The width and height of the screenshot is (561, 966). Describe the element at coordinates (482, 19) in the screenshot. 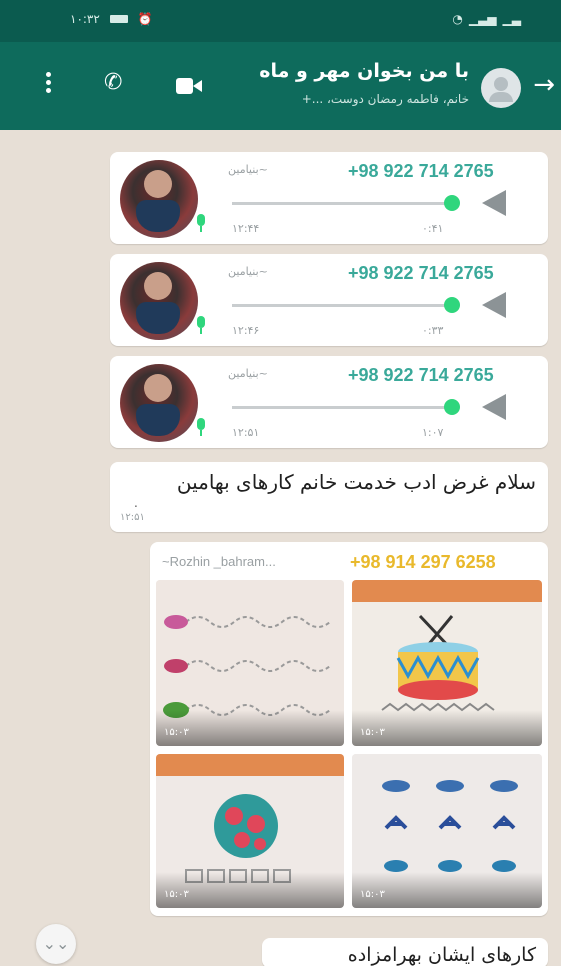

I see `signal-icon: ▁▃▅` at that location.